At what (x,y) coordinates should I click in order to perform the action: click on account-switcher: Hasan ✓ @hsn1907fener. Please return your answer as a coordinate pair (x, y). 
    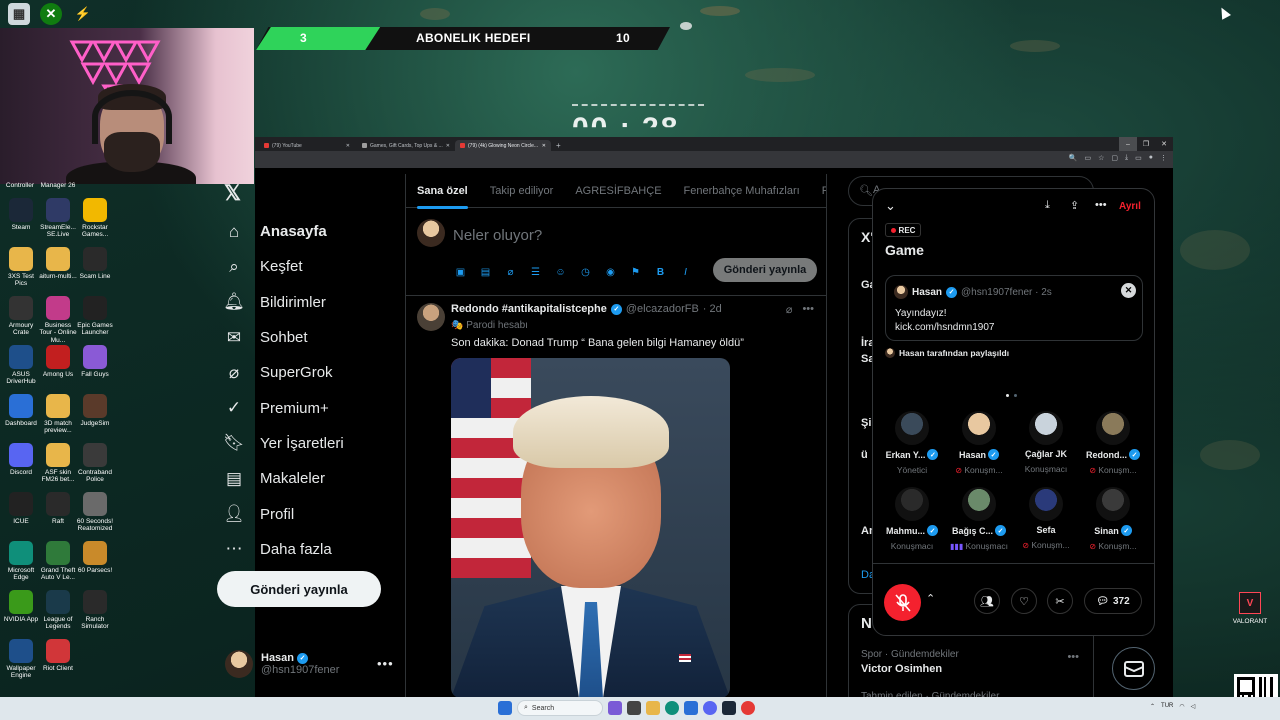
    Looking at the image, I should click on (282, 664).